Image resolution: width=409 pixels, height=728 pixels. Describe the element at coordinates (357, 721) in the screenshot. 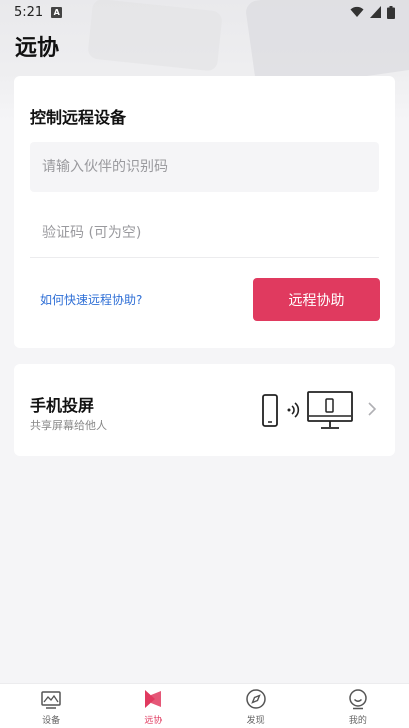

I see `nav-label-profile: 我的` at that location.